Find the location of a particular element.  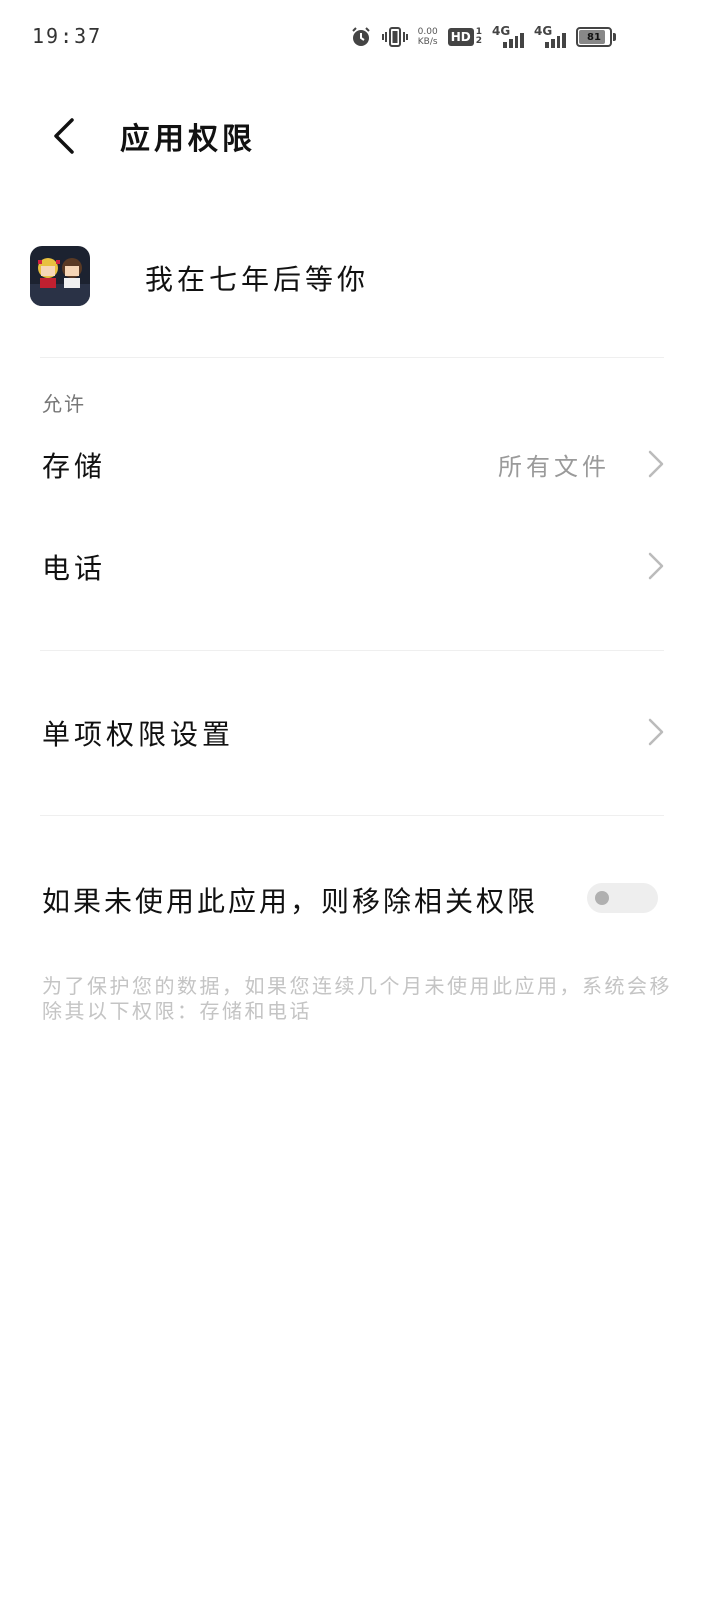

auto-remove-note: 为了保护您的数据，如果您连续几个月未使用此应用，系统会移除其以下权限：存储和电话 is located at coordinates (357, 998).